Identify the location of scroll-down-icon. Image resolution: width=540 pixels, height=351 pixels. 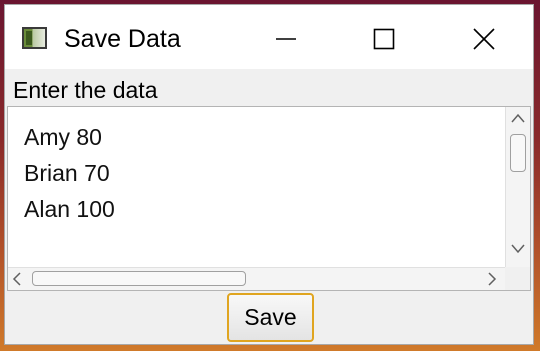
(518, 249).